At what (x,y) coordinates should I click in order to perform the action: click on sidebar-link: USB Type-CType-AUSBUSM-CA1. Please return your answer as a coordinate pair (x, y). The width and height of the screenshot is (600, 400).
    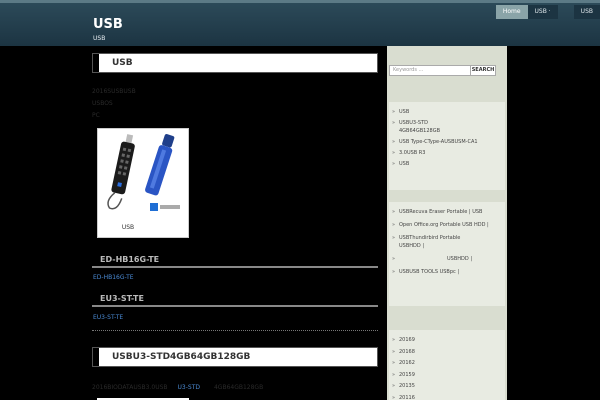
    Looking at the image, I should click on (435, 142).